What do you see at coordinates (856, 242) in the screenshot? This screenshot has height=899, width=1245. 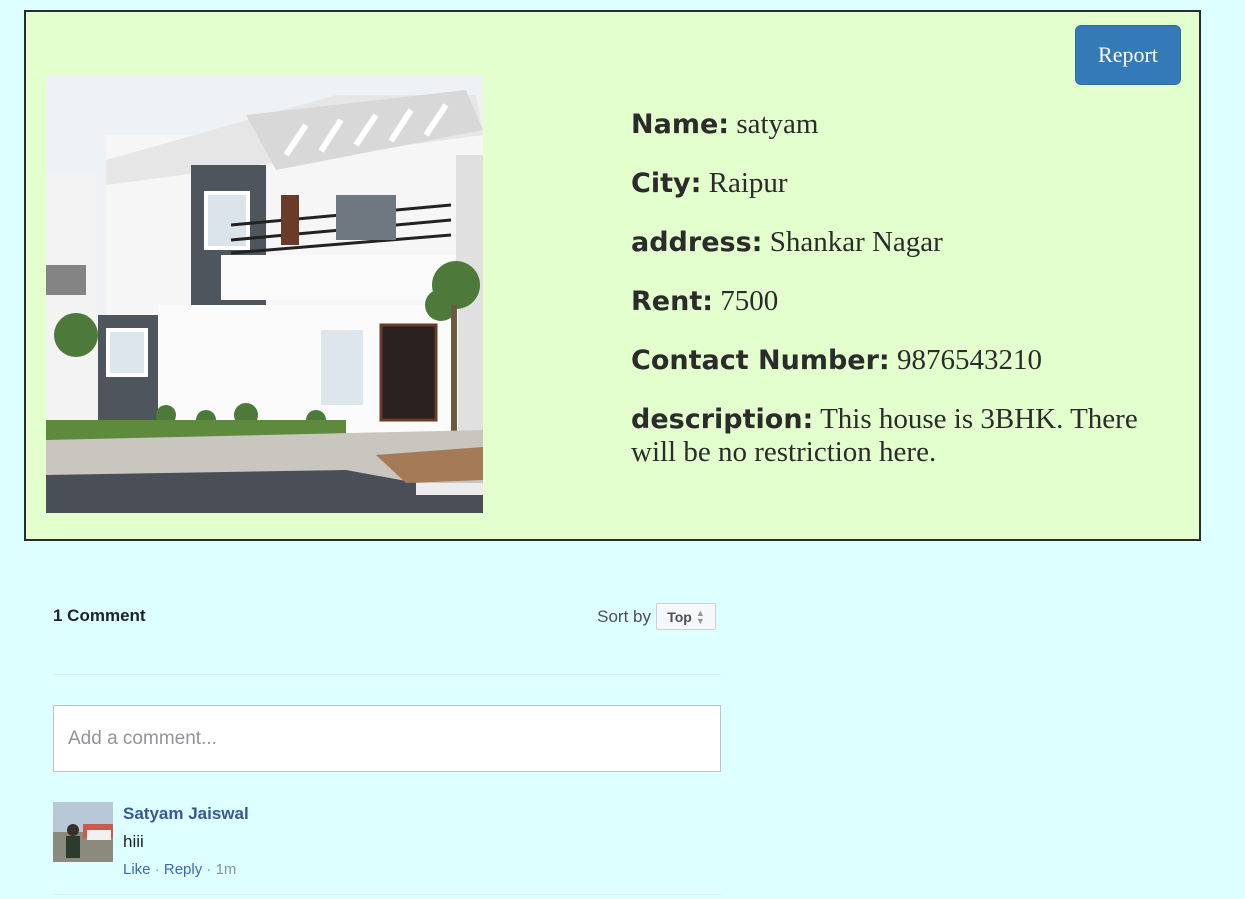 I see `detail-address-value: Shankar Nagar` at bounding box center [856, 242].